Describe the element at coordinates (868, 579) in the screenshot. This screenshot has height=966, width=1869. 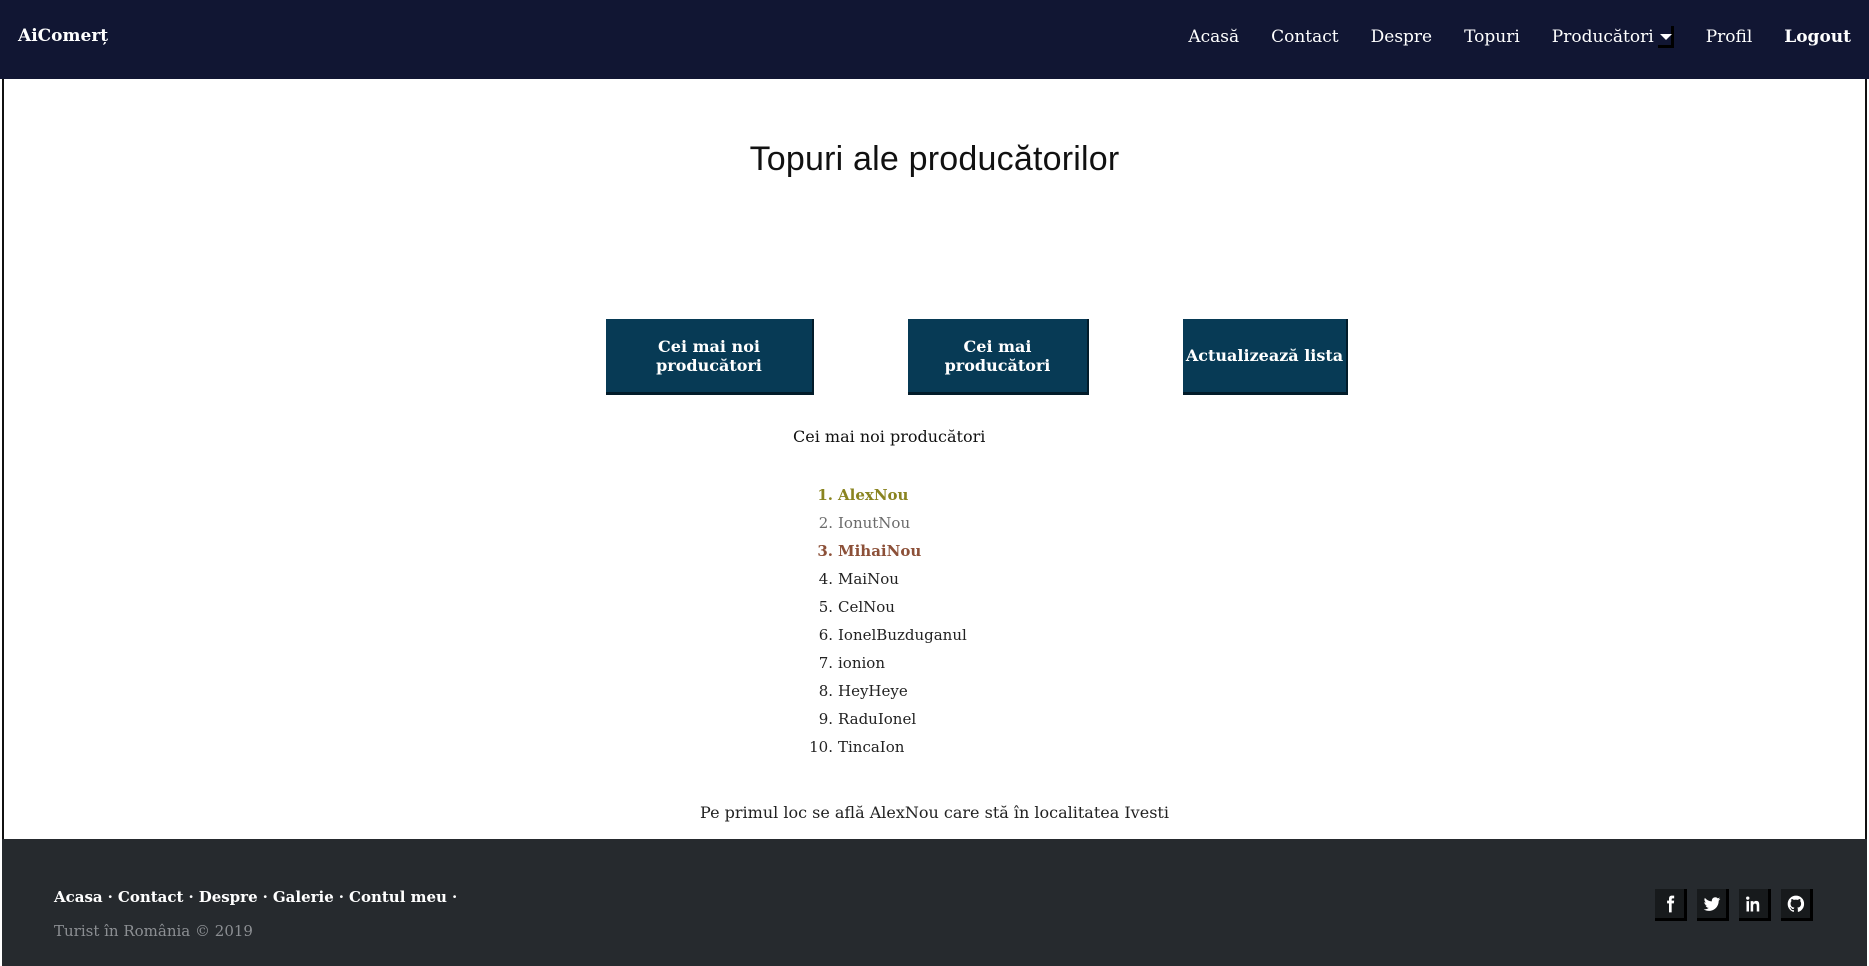
I see `producer-name: MaiNou` at that location.